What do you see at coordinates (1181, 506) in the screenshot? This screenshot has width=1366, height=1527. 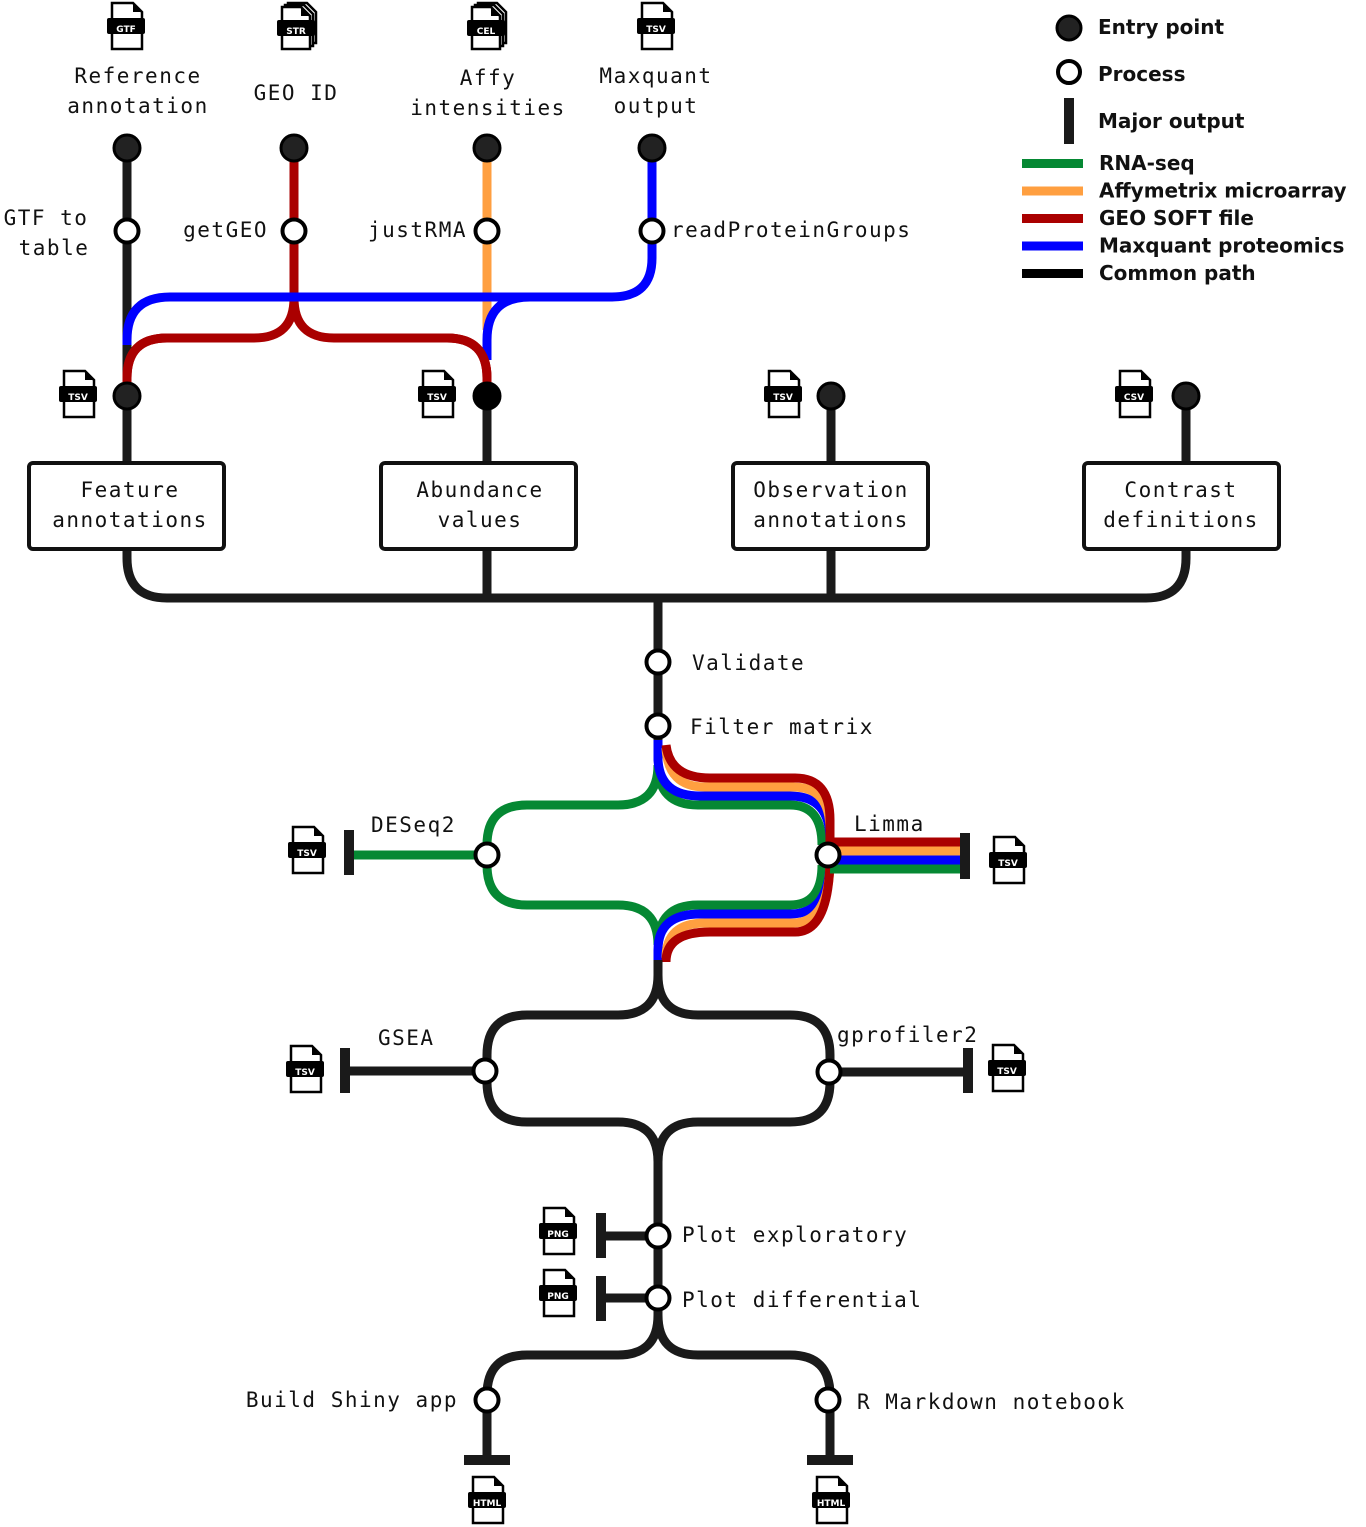 I see `box-contrast: Contrast definitions` at bounding box center [1181, 506].